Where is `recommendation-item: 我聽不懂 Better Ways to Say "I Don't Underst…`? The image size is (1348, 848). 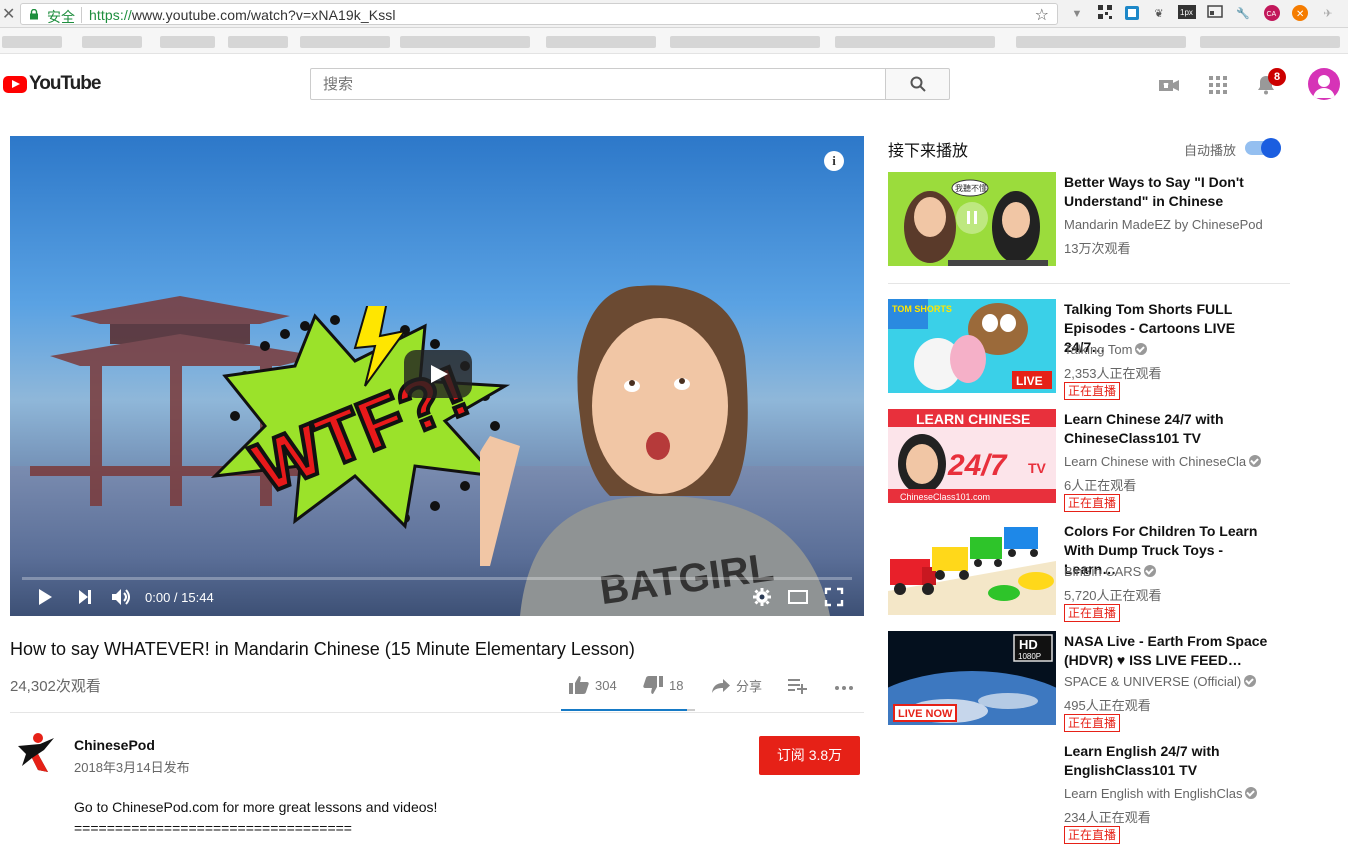
recommendation-item: 我聽不懂 Better Ways to Say "I Don't Underst… is located at coordinates (1098, 222).